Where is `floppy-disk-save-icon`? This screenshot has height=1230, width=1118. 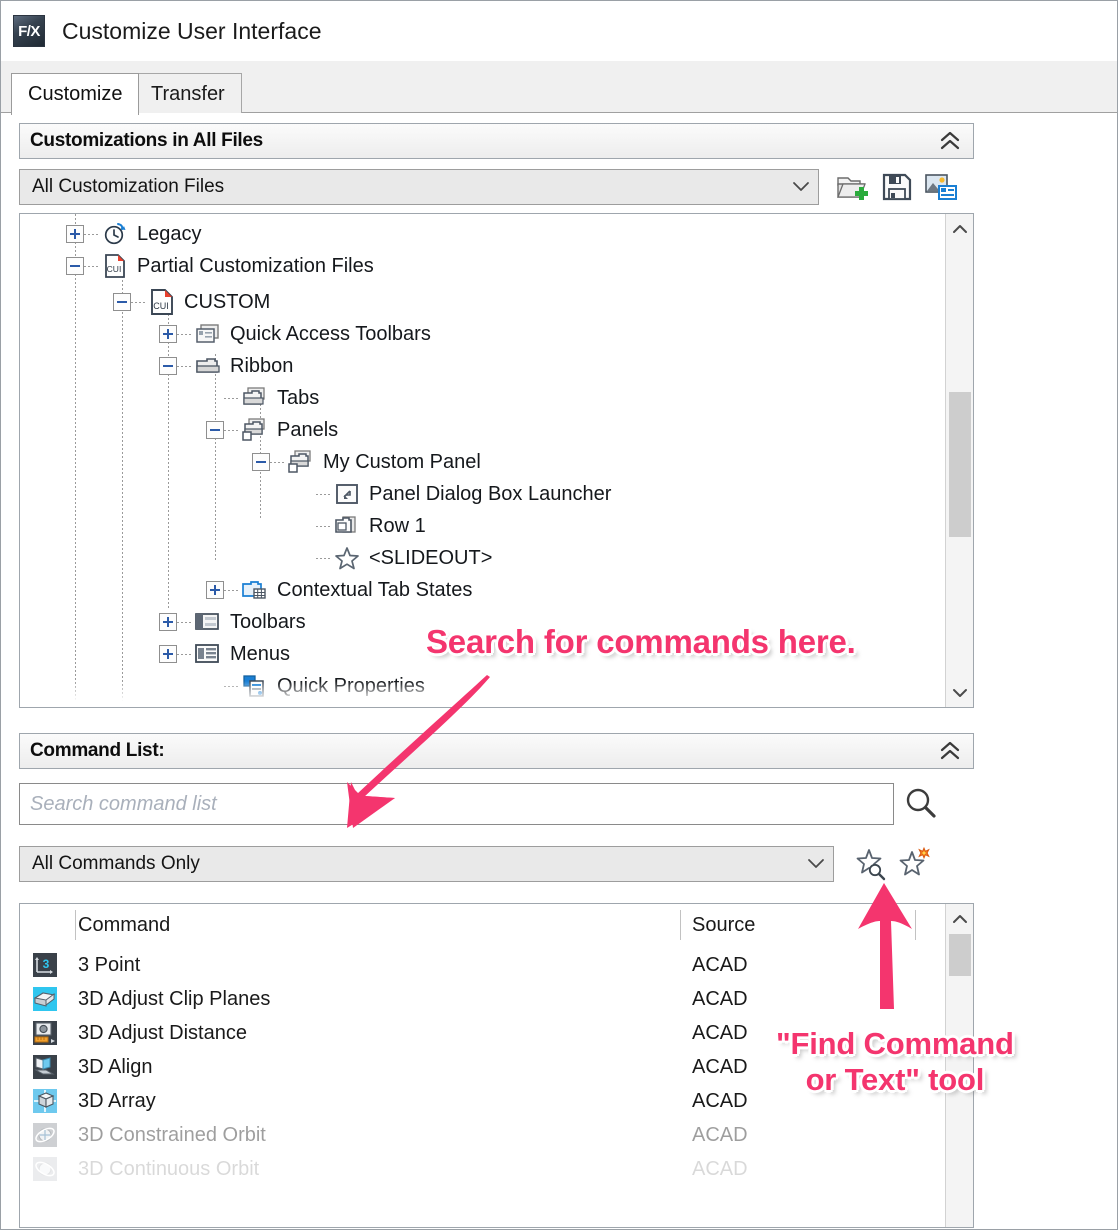 floppy-disk-save-icon is located at coordinates (897, 187).